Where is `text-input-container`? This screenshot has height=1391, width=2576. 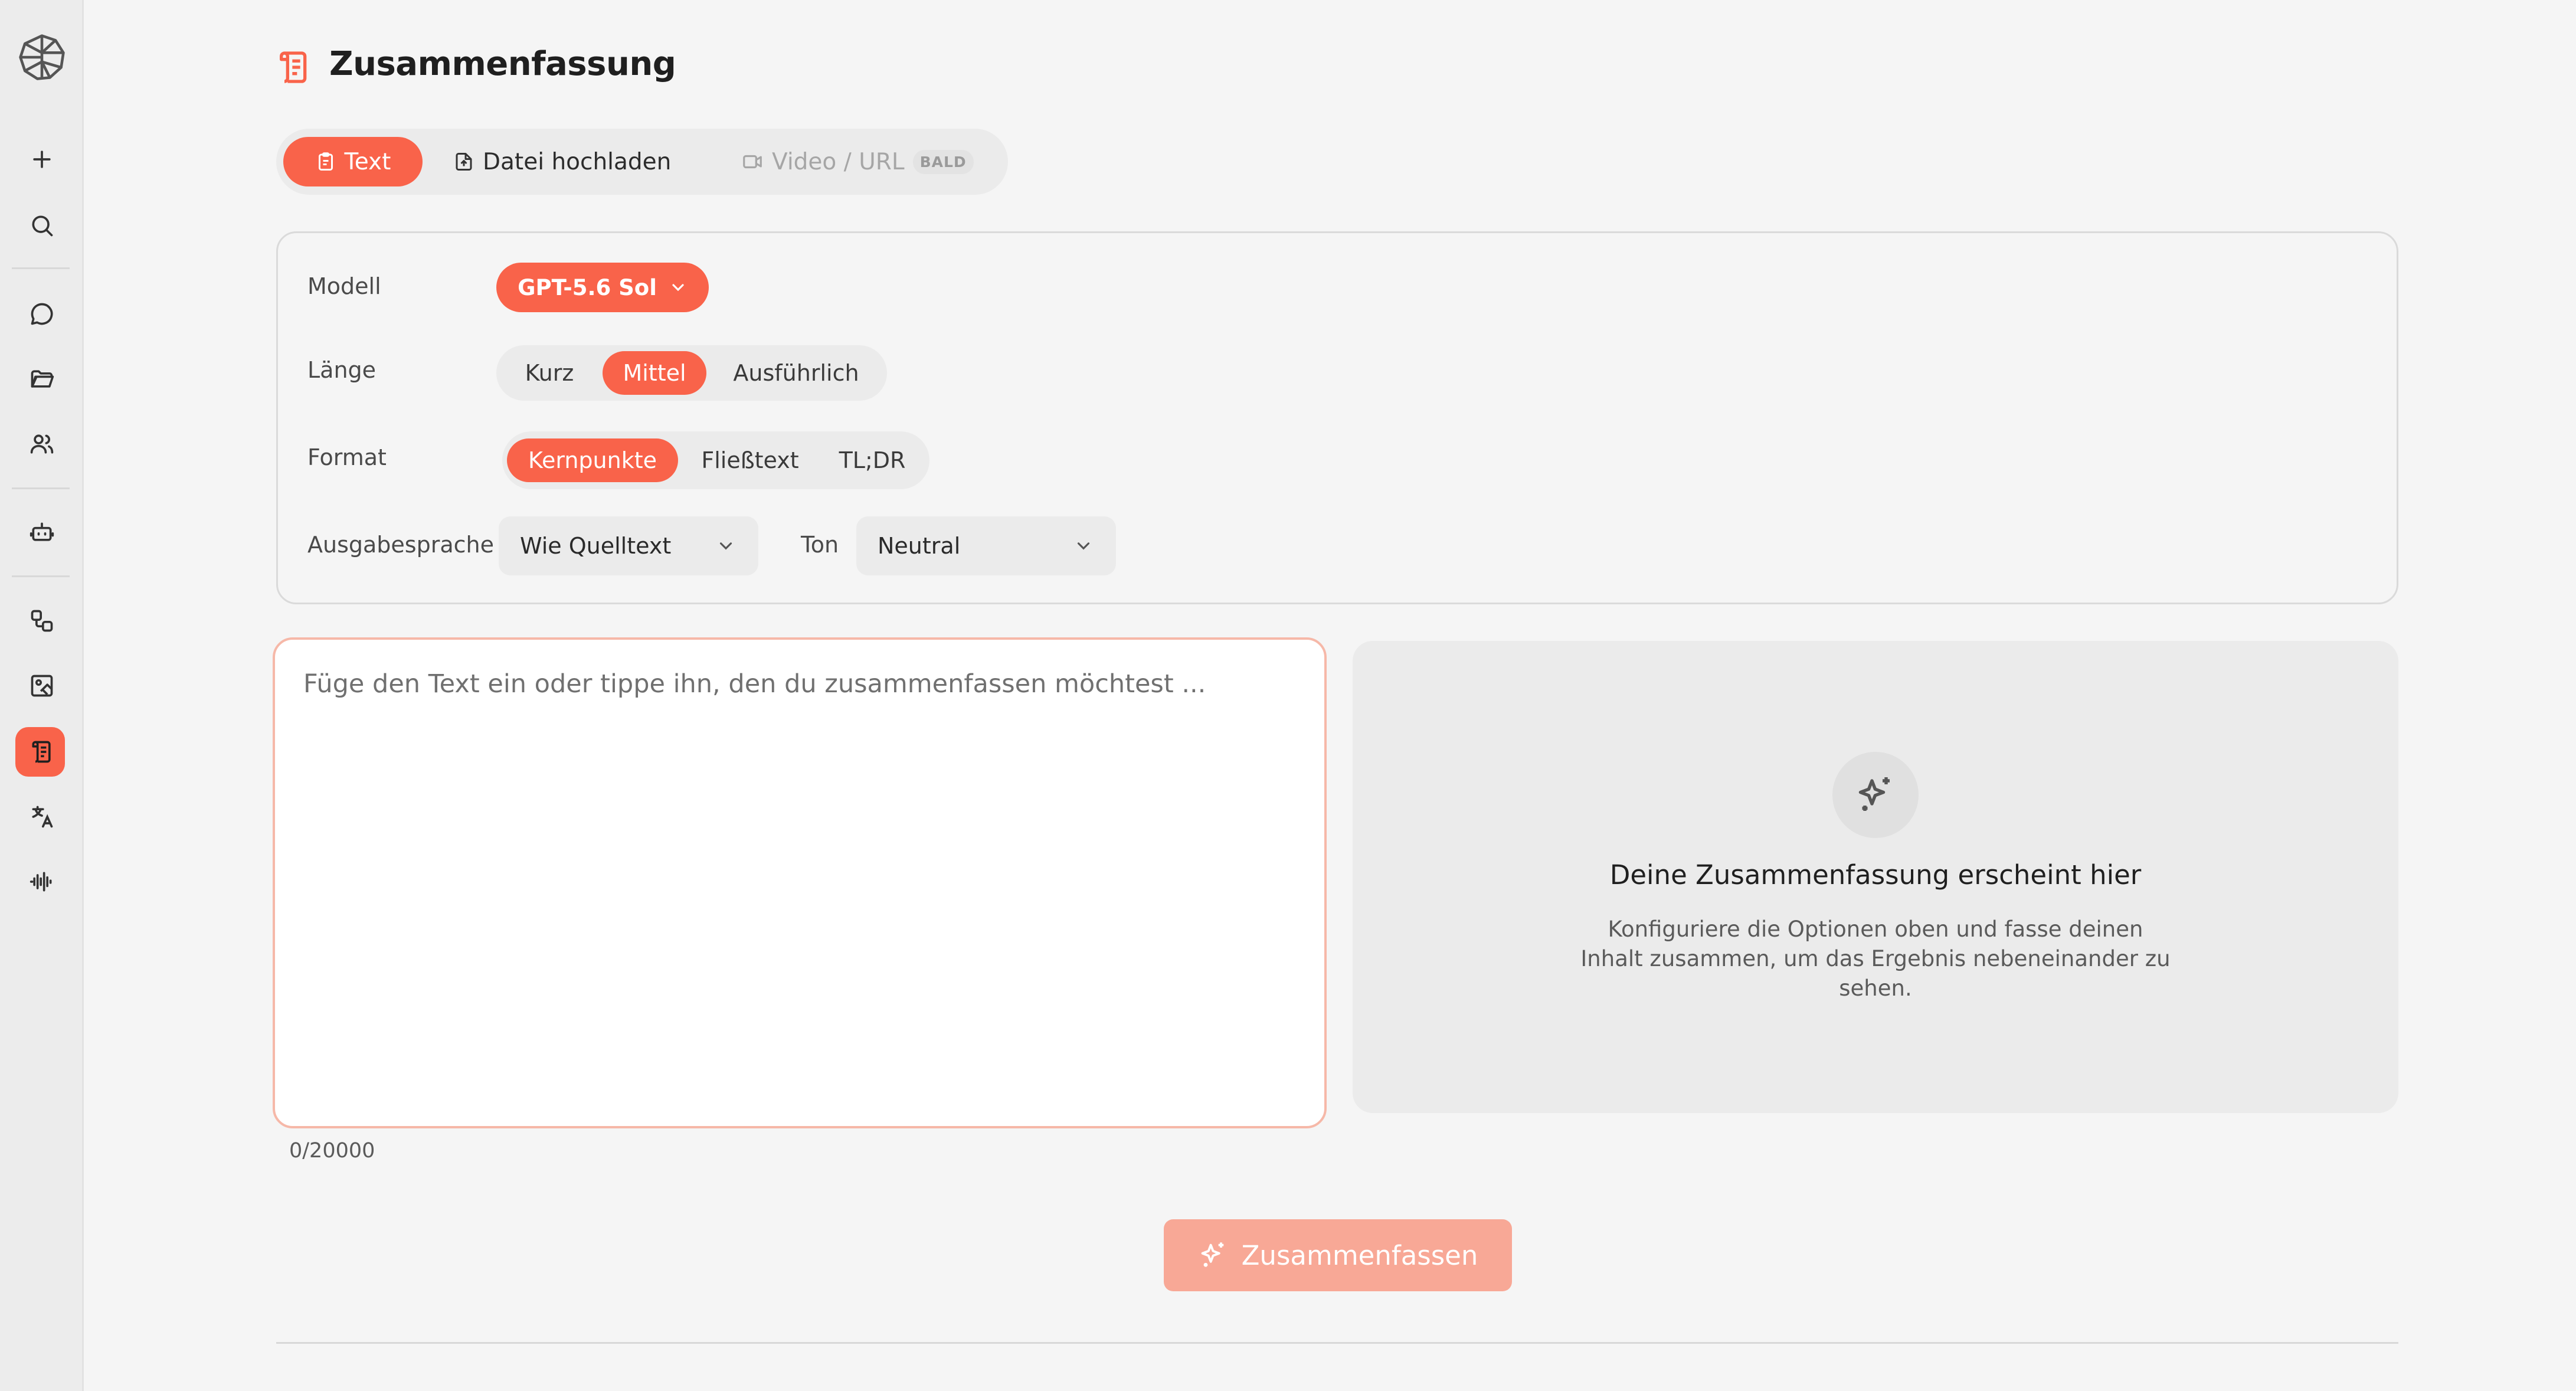
text-input-container is located at coordinates (800, 882).